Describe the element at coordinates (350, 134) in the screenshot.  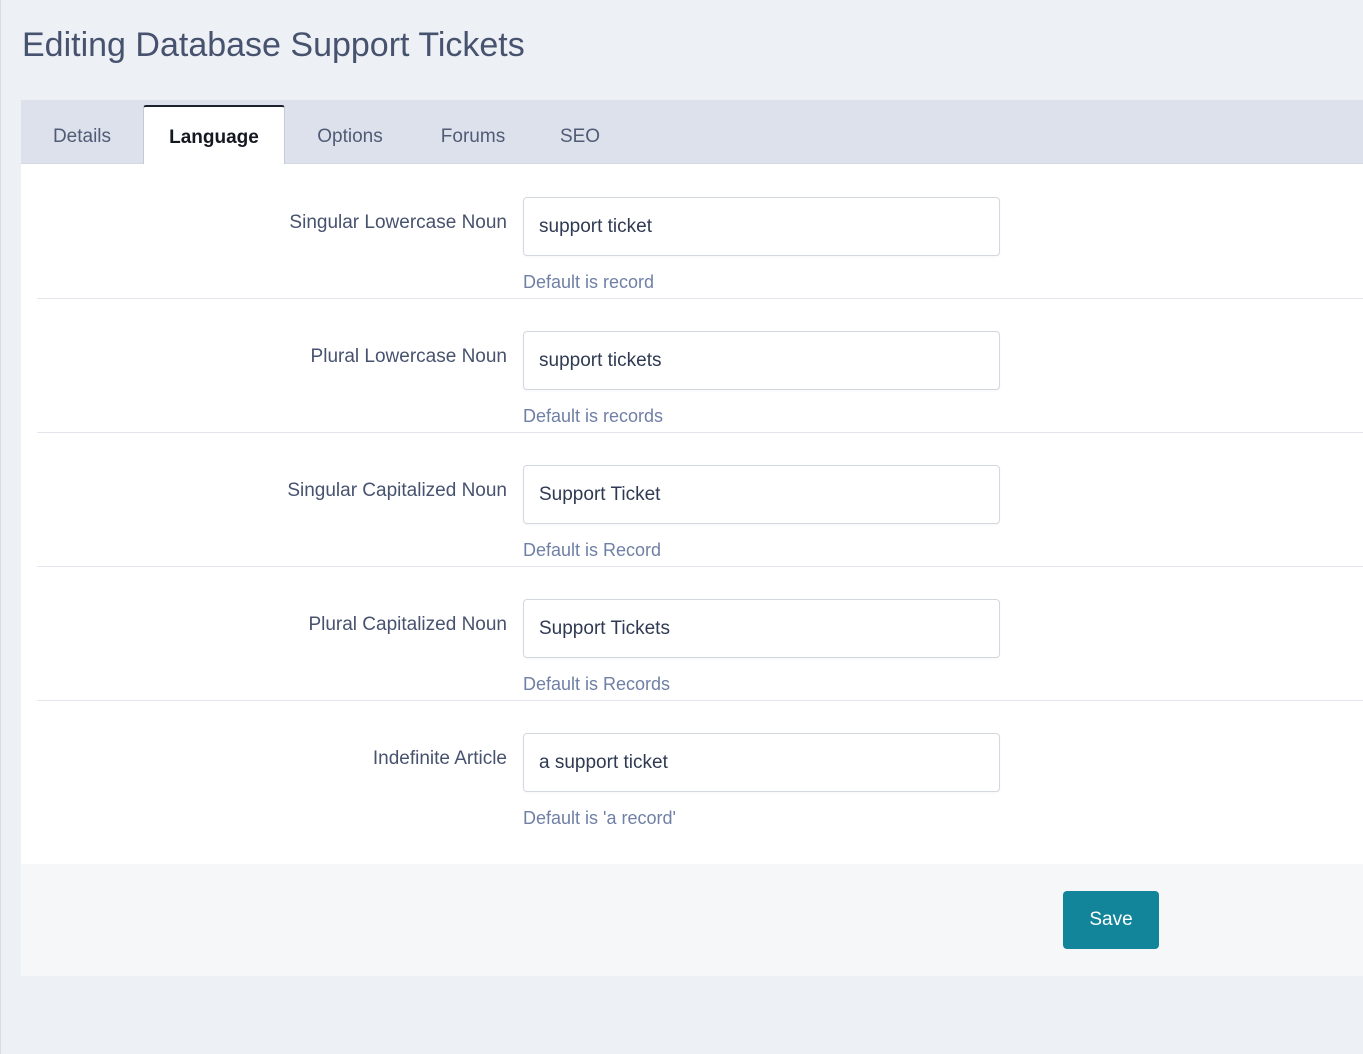
I see `tab-options: Options` at that location.